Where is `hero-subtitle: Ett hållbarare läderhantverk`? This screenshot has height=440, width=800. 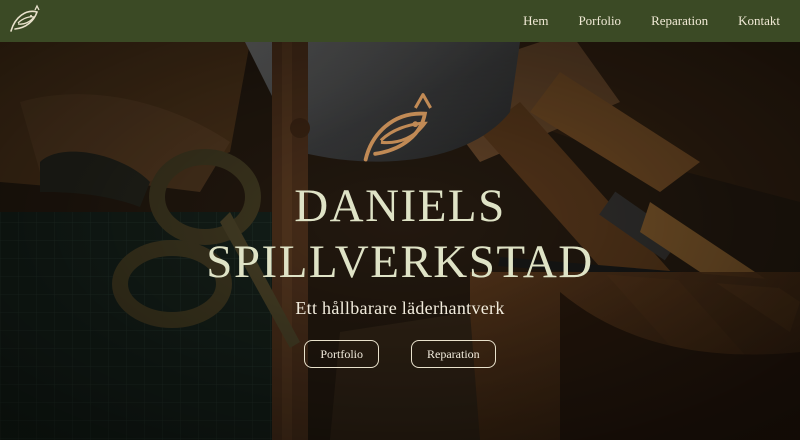 hero-subtitle: Ett hållbarare läderhantverk is located at coordinates (400, 308).